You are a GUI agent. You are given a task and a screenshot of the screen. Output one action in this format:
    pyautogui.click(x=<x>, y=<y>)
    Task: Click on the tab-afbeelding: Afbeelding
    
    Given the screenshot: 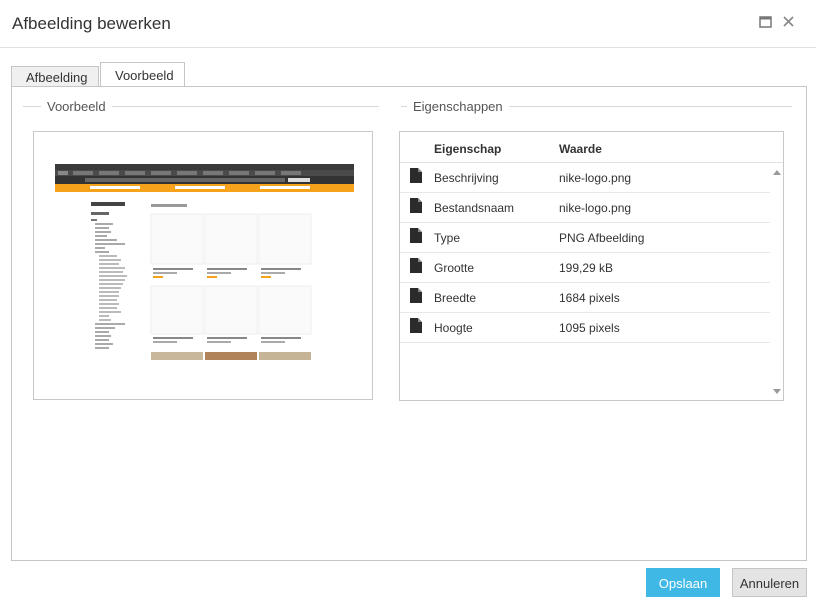 What is the action you would take?
    pyautogui.click(x=55, y=76)
    